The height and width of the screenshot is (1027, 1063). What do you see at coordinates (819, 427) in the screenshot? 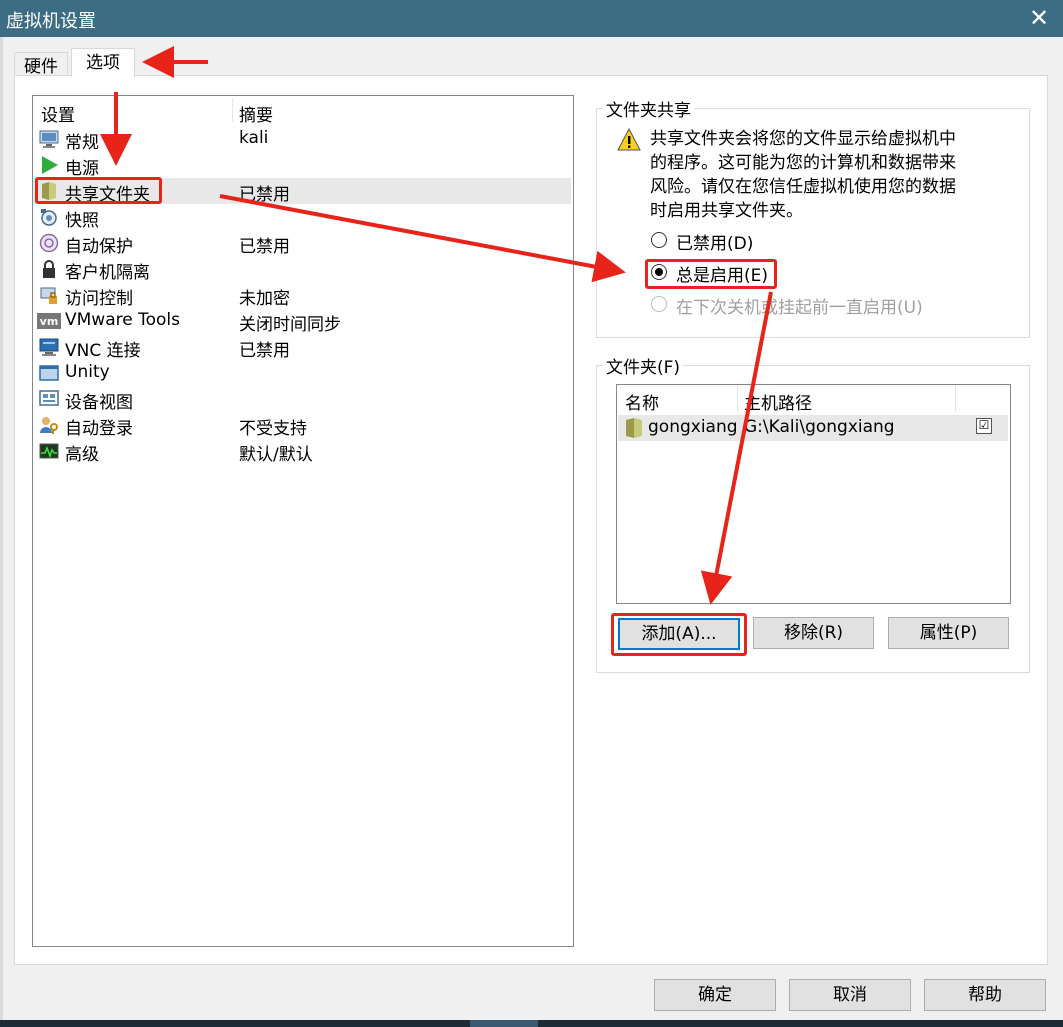
I see `folder-host-path: G:\Kali\gongxiang` at bounding box center [819, 427].